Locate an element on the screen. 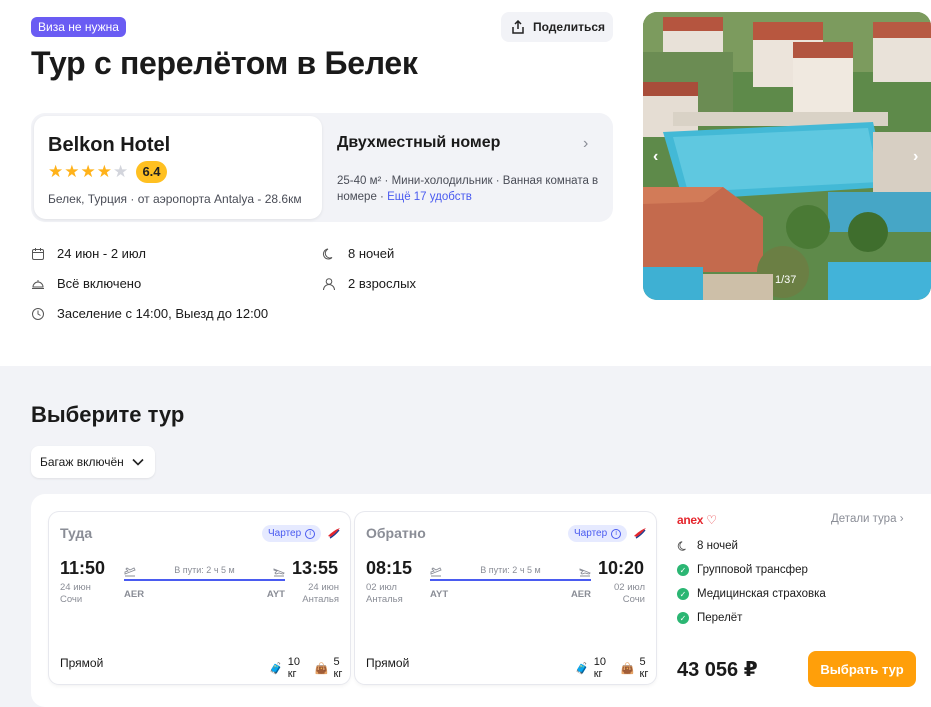 This screenshot has height=707, width=931. share-label: Поделиться is located at coordinates (569, 27).